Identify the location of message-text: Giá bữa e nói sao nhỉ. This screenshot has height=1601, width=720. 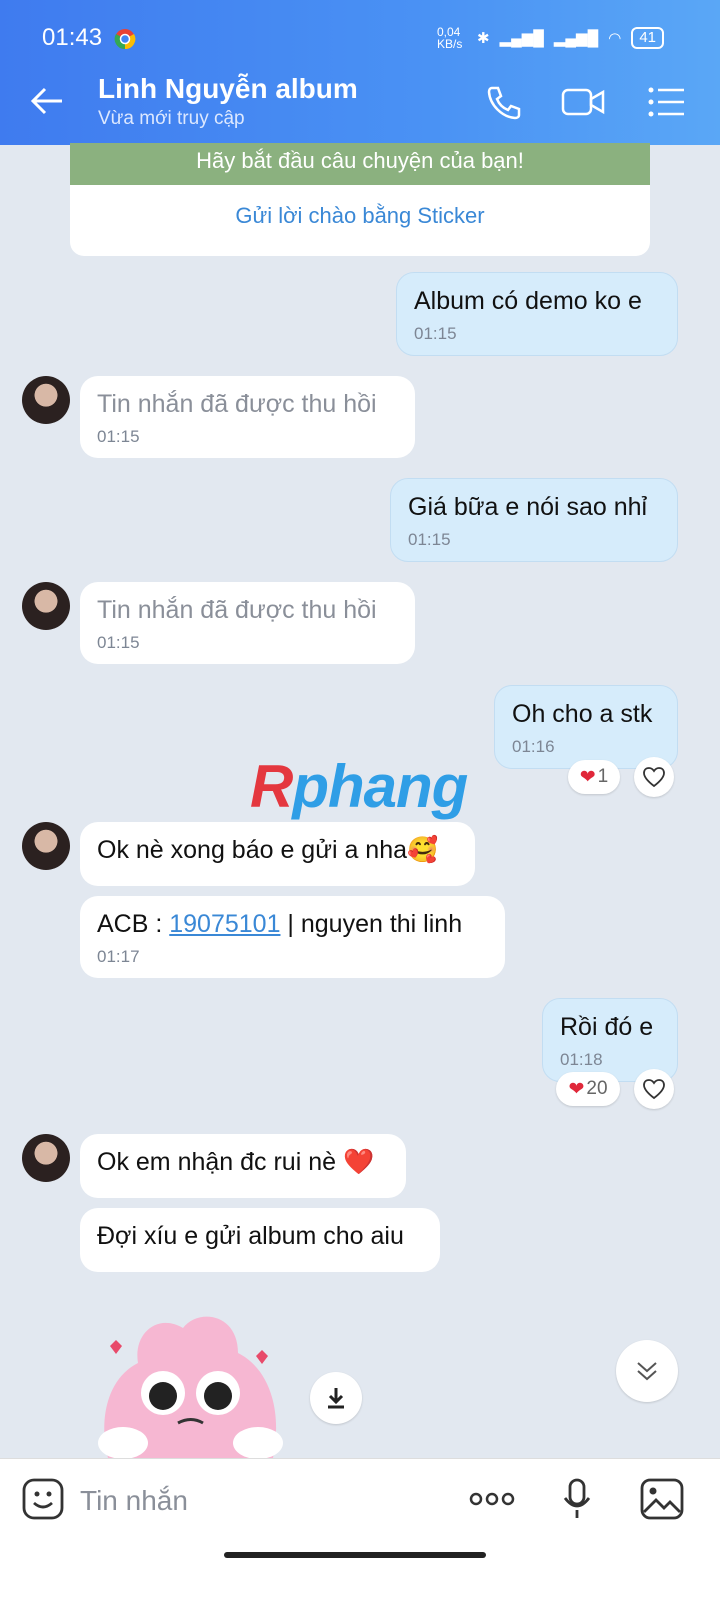
(528, 507).